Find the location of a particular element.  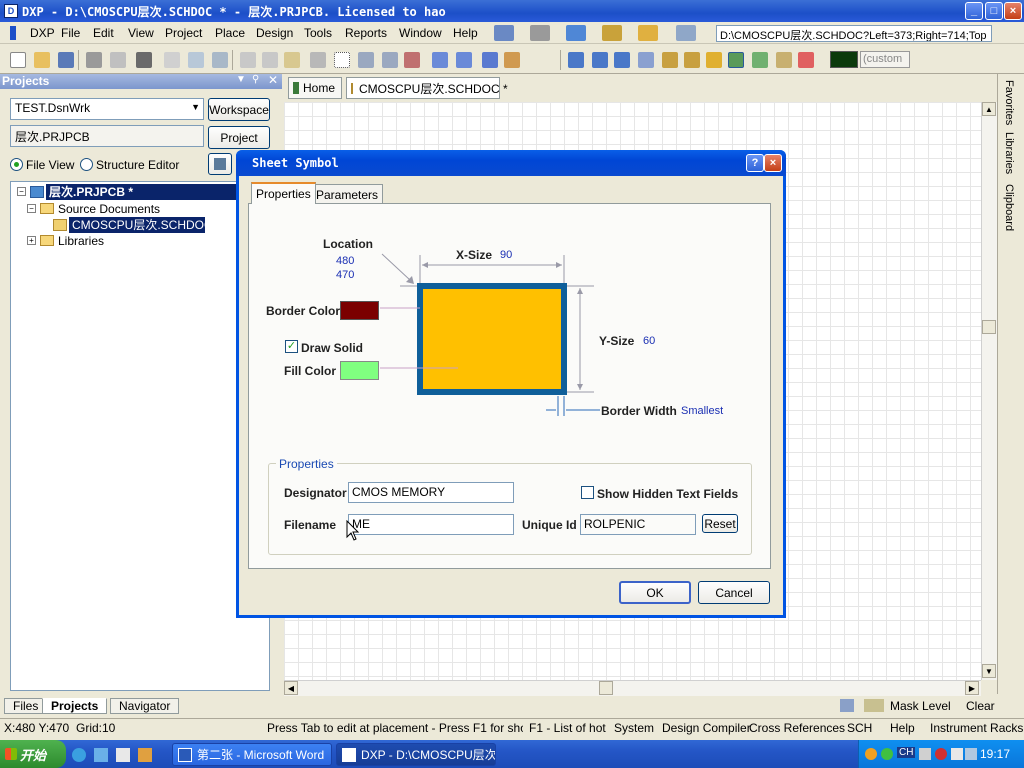

menu-window: Window is located at coordinates (420, 33).